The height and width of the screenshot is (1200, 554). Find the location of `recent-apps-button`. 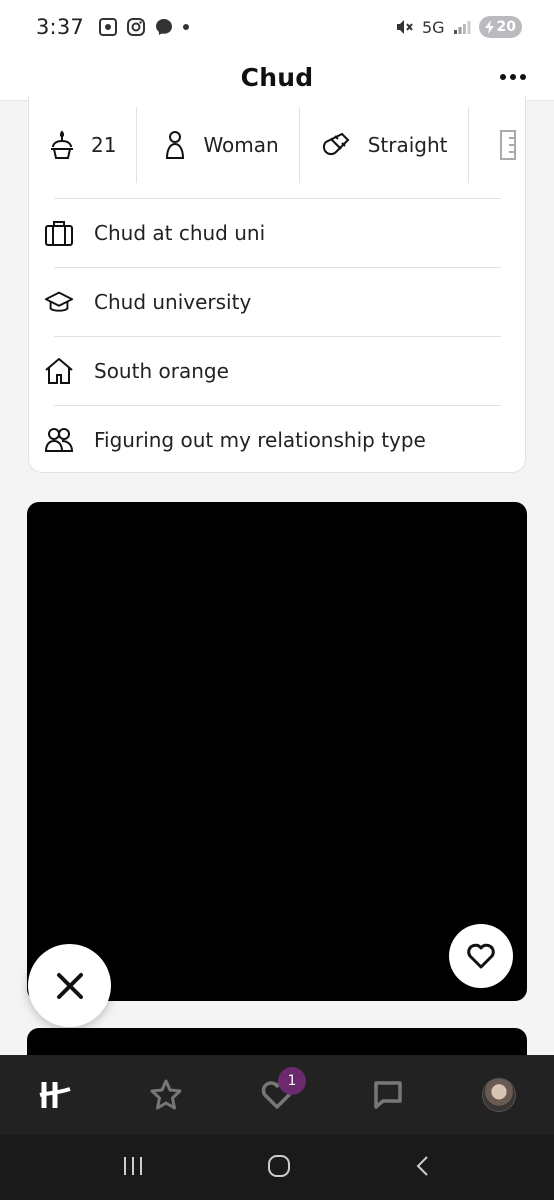

recent-apps-button is located at coordinates (133, 1168).